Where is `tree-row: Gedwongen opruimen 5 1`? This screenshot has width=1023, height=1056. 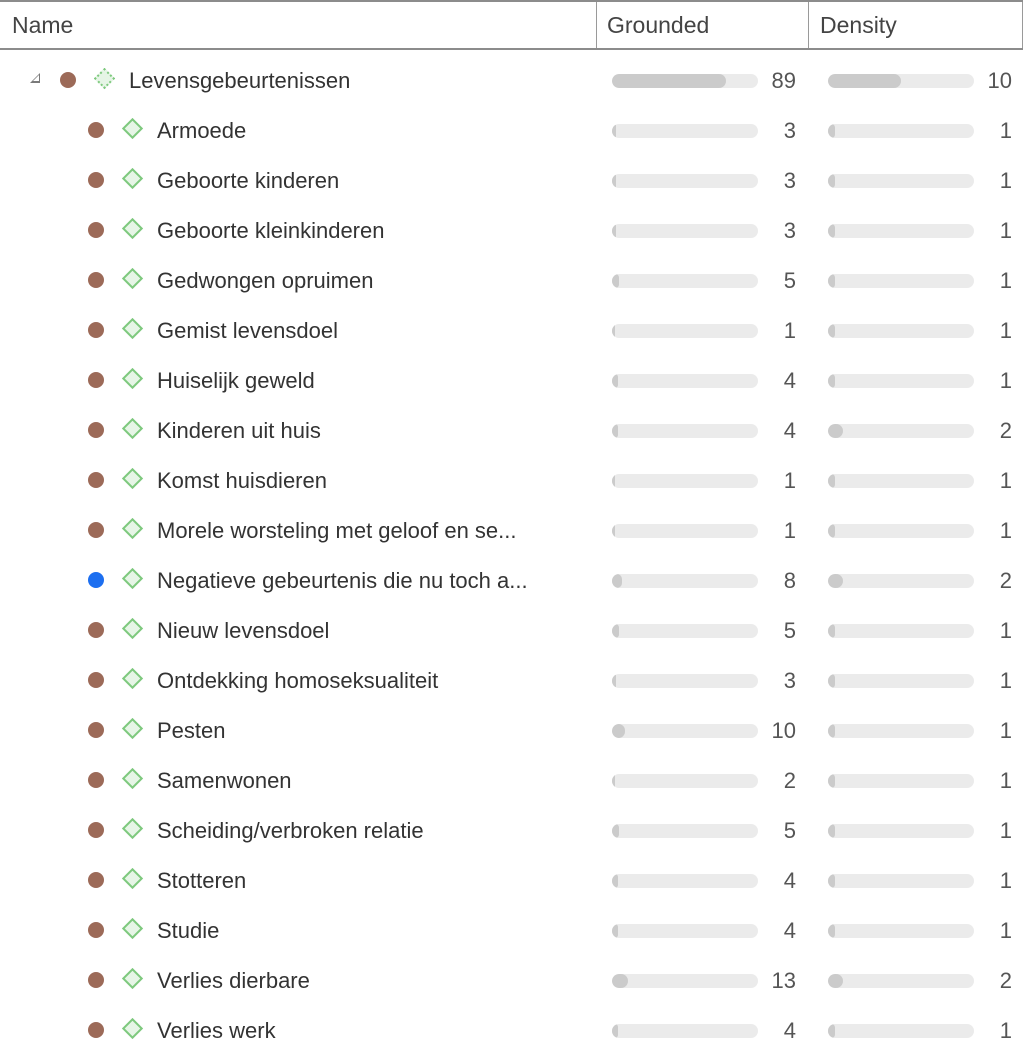 tree-row: Gedwongen opruimen 5 1 is located at coordinates (511, 281).